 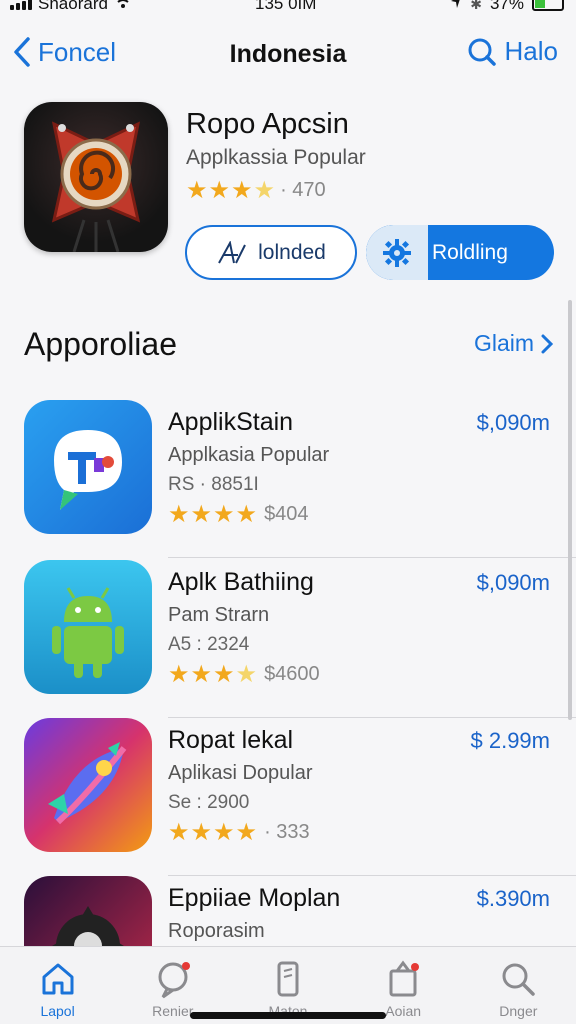 I want to click on battery-icon, so click(x=548, y=5).